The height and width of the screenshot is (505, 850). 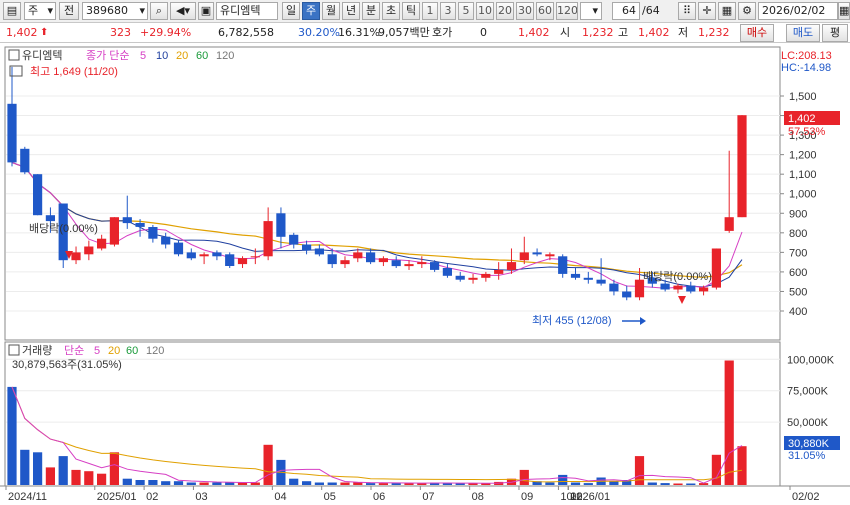 What do you see at coordinates (202, 56) in the screenshot?
I see `ma60-legend: 60` at bounding box center [202, 56].